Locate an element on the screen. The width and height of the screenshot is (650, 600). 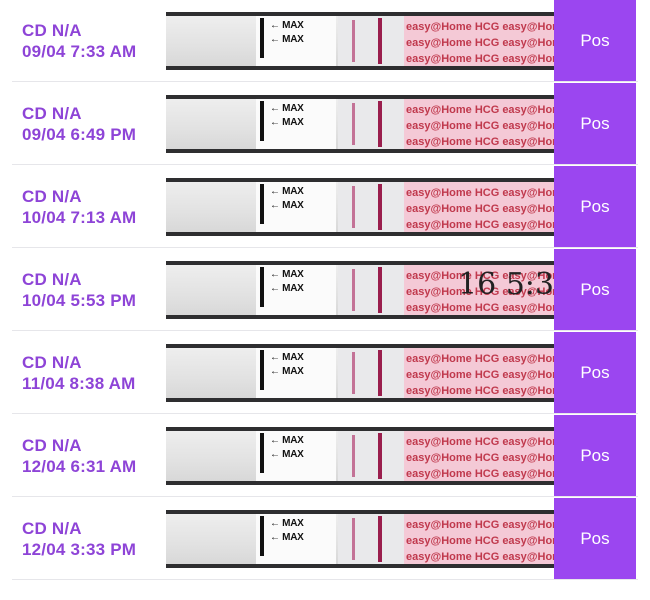
row-date-label: CD N/A 11/04 8:38 AM is located at coordinates (78, 373).